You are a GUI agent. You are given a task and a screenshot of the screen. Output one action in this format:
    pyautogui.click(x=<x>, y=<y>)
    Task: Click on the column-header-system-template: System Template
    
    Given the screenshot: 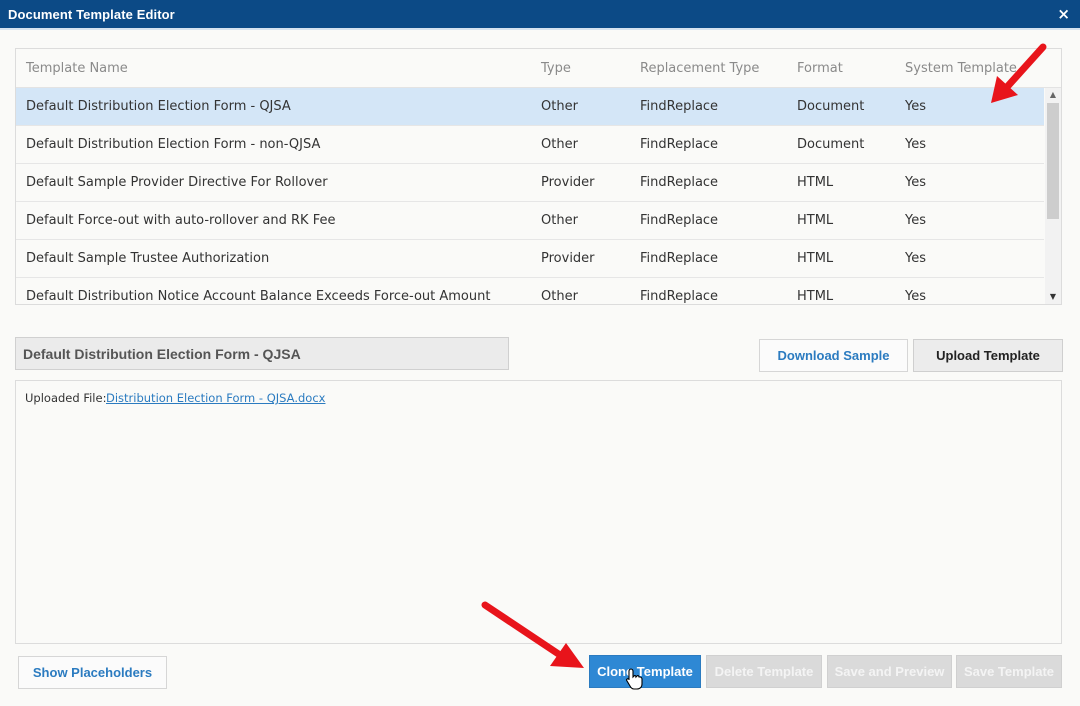 What is the action you would take?
    pyautogui.click(x=961, y=68)
    